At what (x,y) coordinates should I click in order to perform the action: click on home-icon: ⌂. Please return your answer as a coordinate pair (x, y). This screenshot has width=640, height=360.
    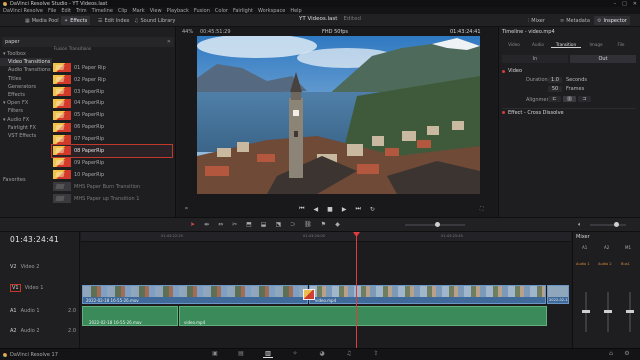
    Looking at the image, I should click on (611, 354).